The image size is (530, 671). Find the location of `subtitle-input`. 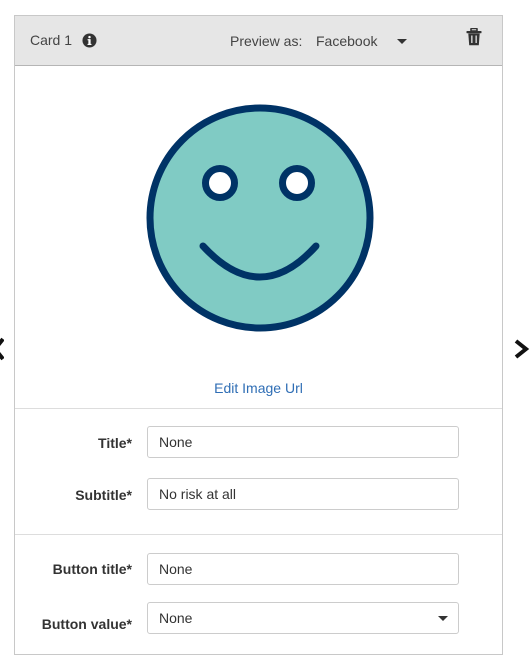

subtitle-input is located at coordinates (303, 494).